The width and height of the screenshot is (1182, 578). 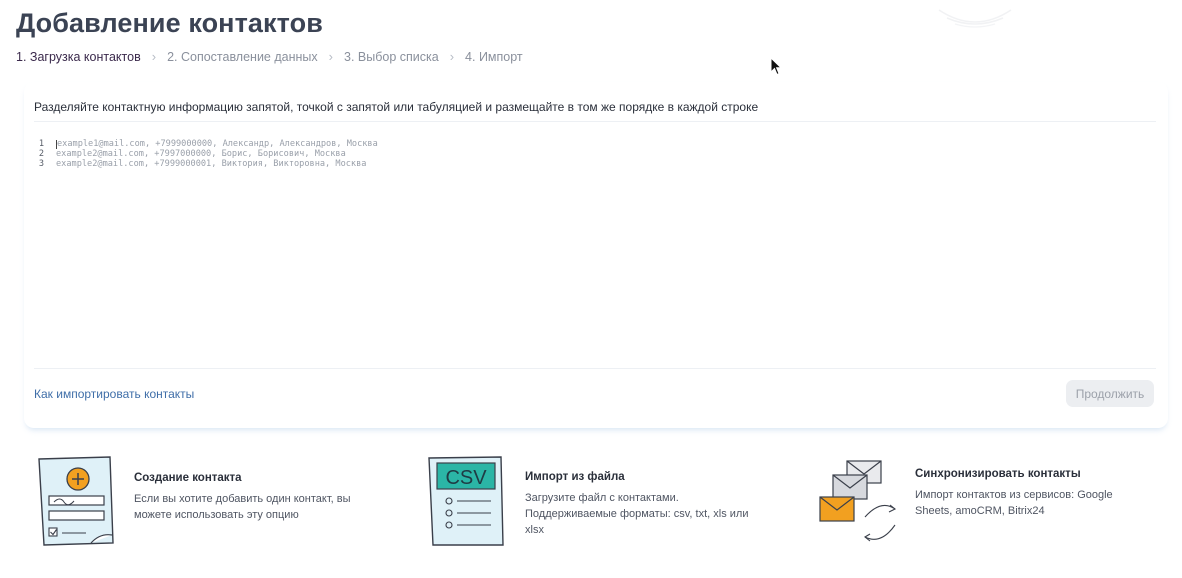 I want to click on csv-label: CSV, so click(x=466, y=478).